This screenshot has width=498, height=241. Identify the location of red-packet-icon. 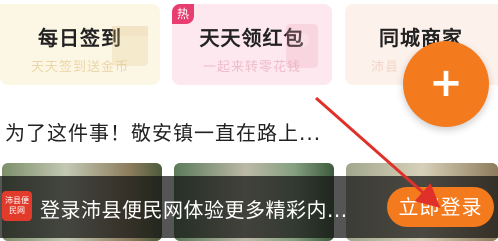
(302, 46).